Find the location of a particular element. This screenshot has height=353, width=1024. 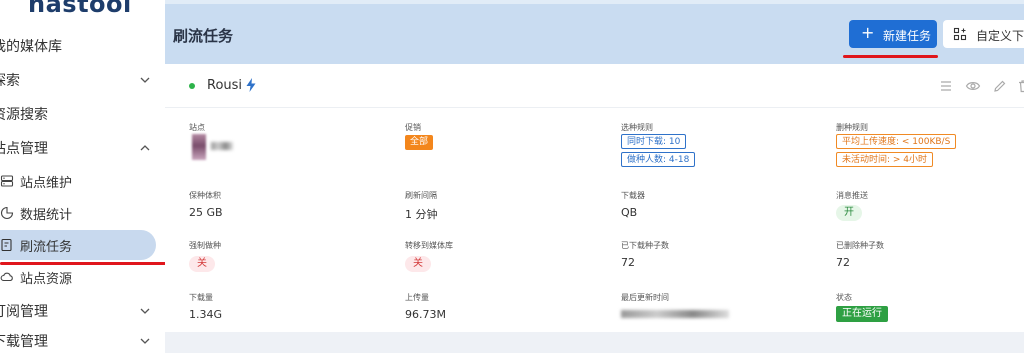

status-dot is located at coordinates (192, 86).